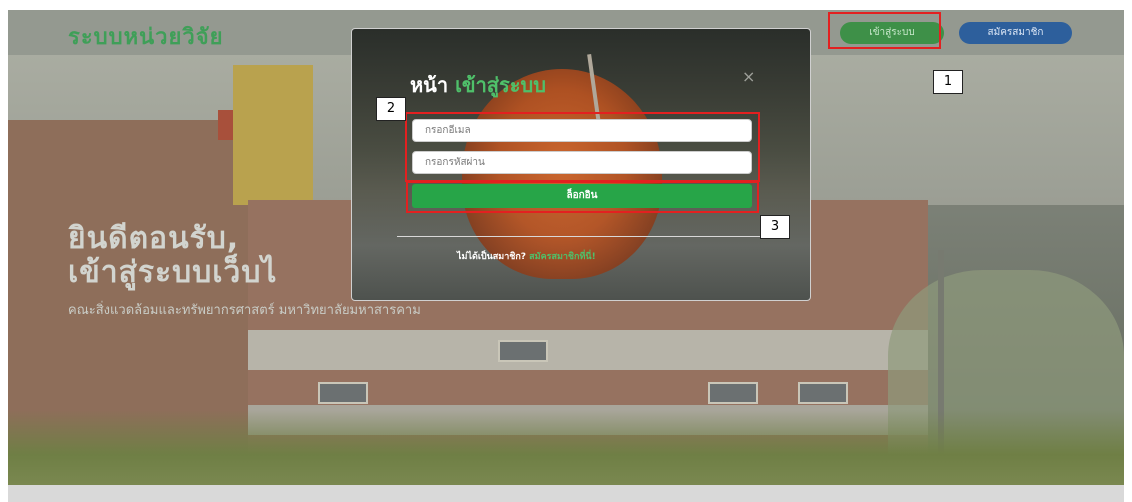 This screenshot has height=502, width=1132. I want to click on signup-prompt: ไม่ได้เป็นสมาชิก? สมัครสมาชิกที่นี่!, so click(526, 256).